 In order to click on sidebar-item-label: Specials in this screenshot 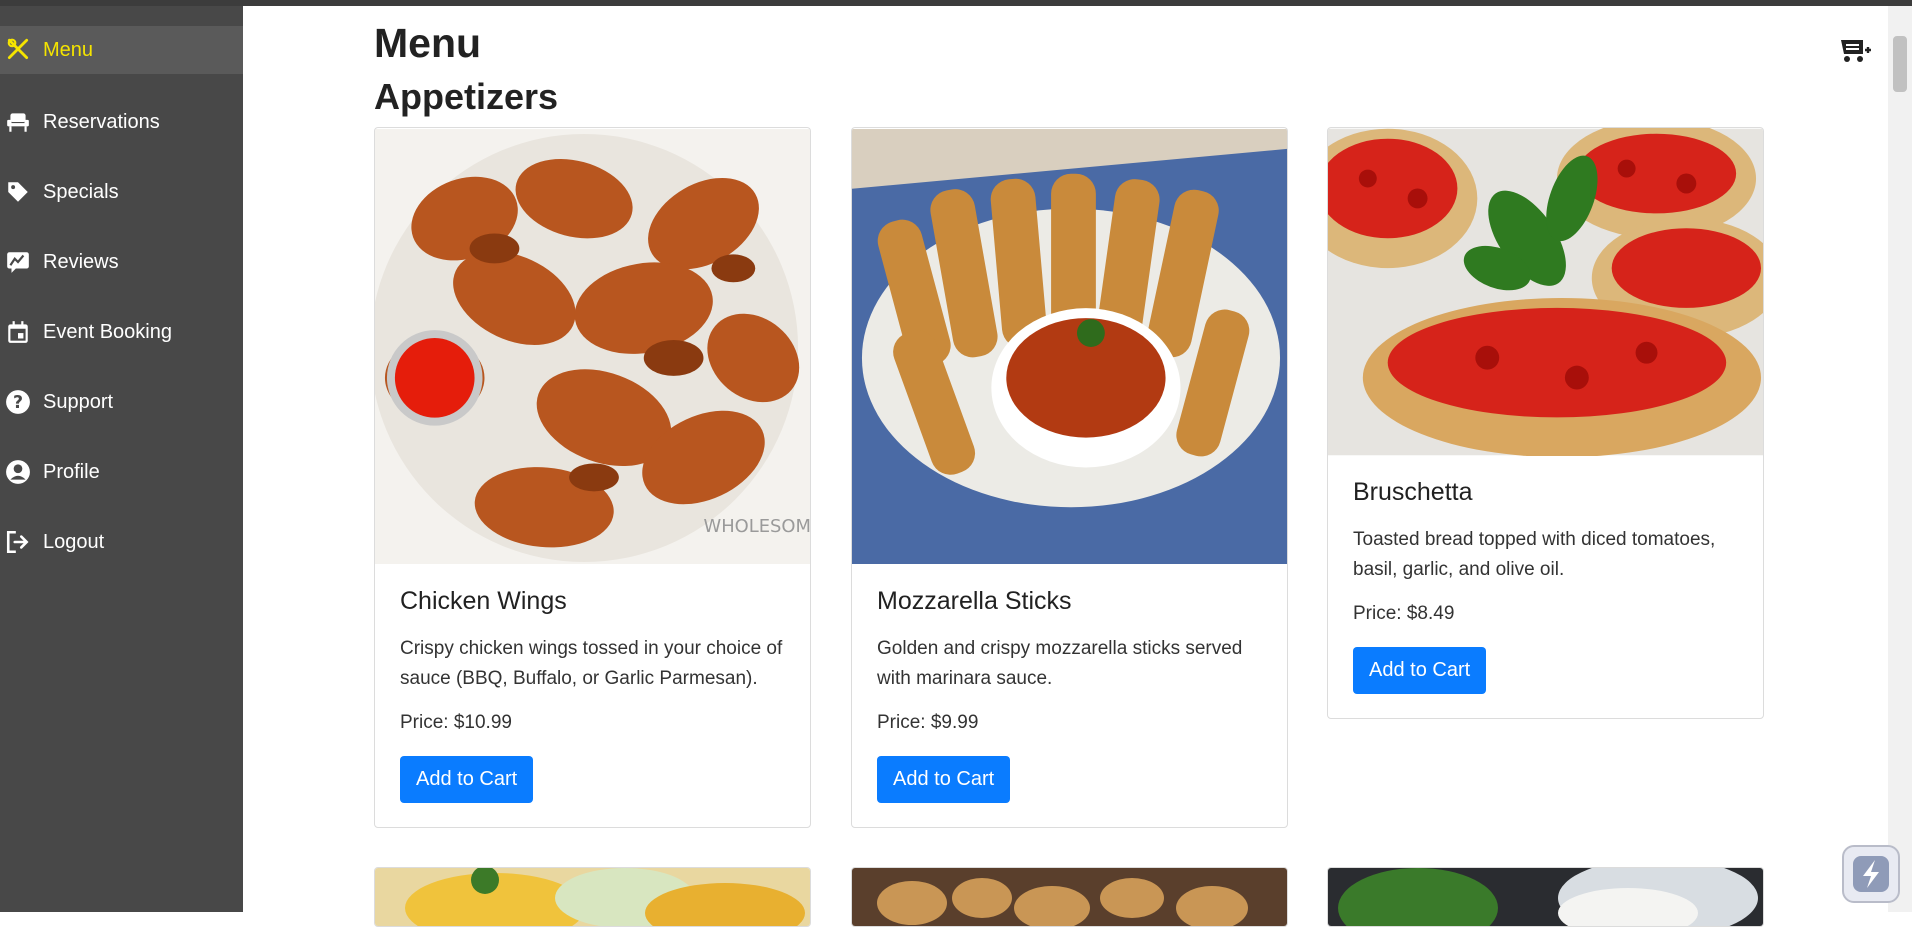, I will do `click(81, 191)`.